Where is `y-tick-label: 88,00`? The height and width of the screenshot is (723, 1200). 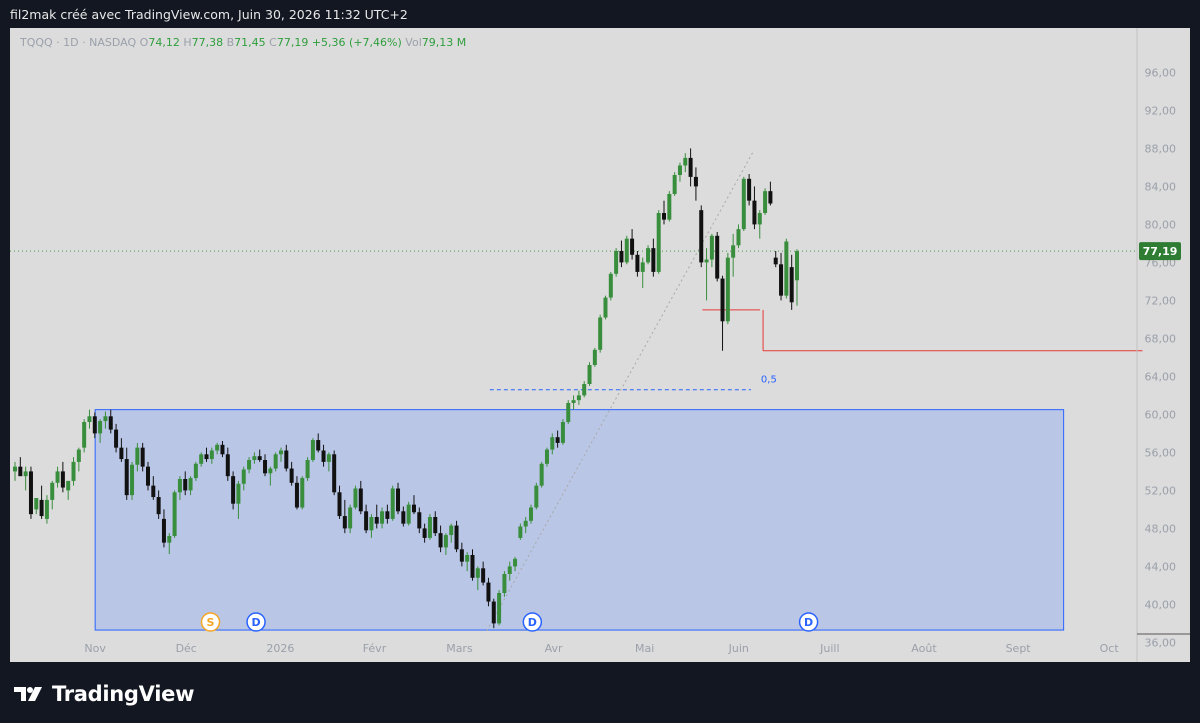
y-tick-label: 88,00 is located at coordinates (1161, 148).